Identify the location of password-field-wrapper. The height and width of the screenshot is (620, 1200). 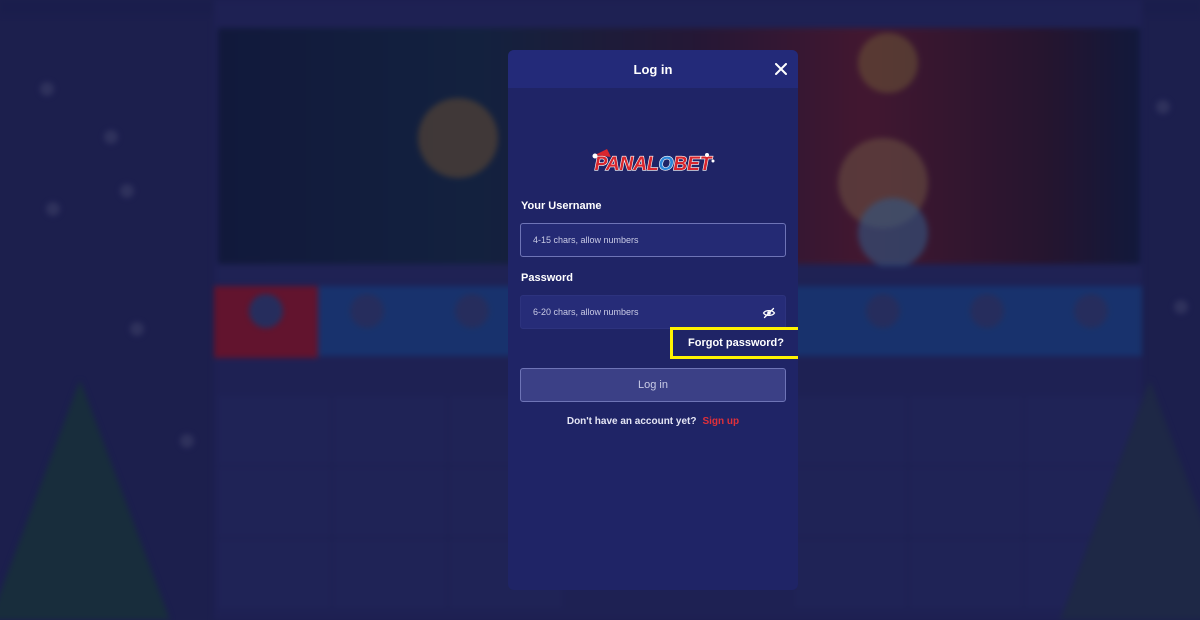
(653, 312).